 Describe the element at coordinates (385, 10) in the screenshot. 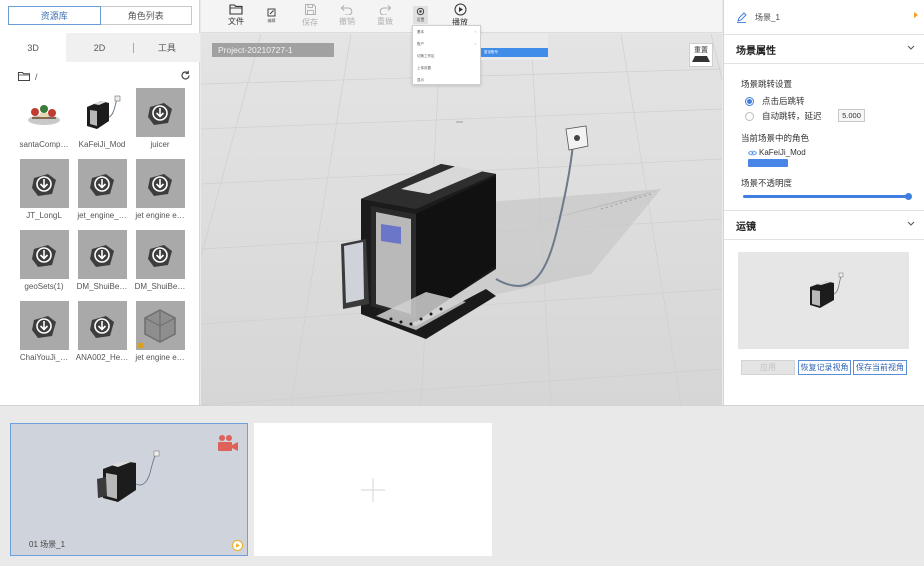

I see `redo-icon` at that location.